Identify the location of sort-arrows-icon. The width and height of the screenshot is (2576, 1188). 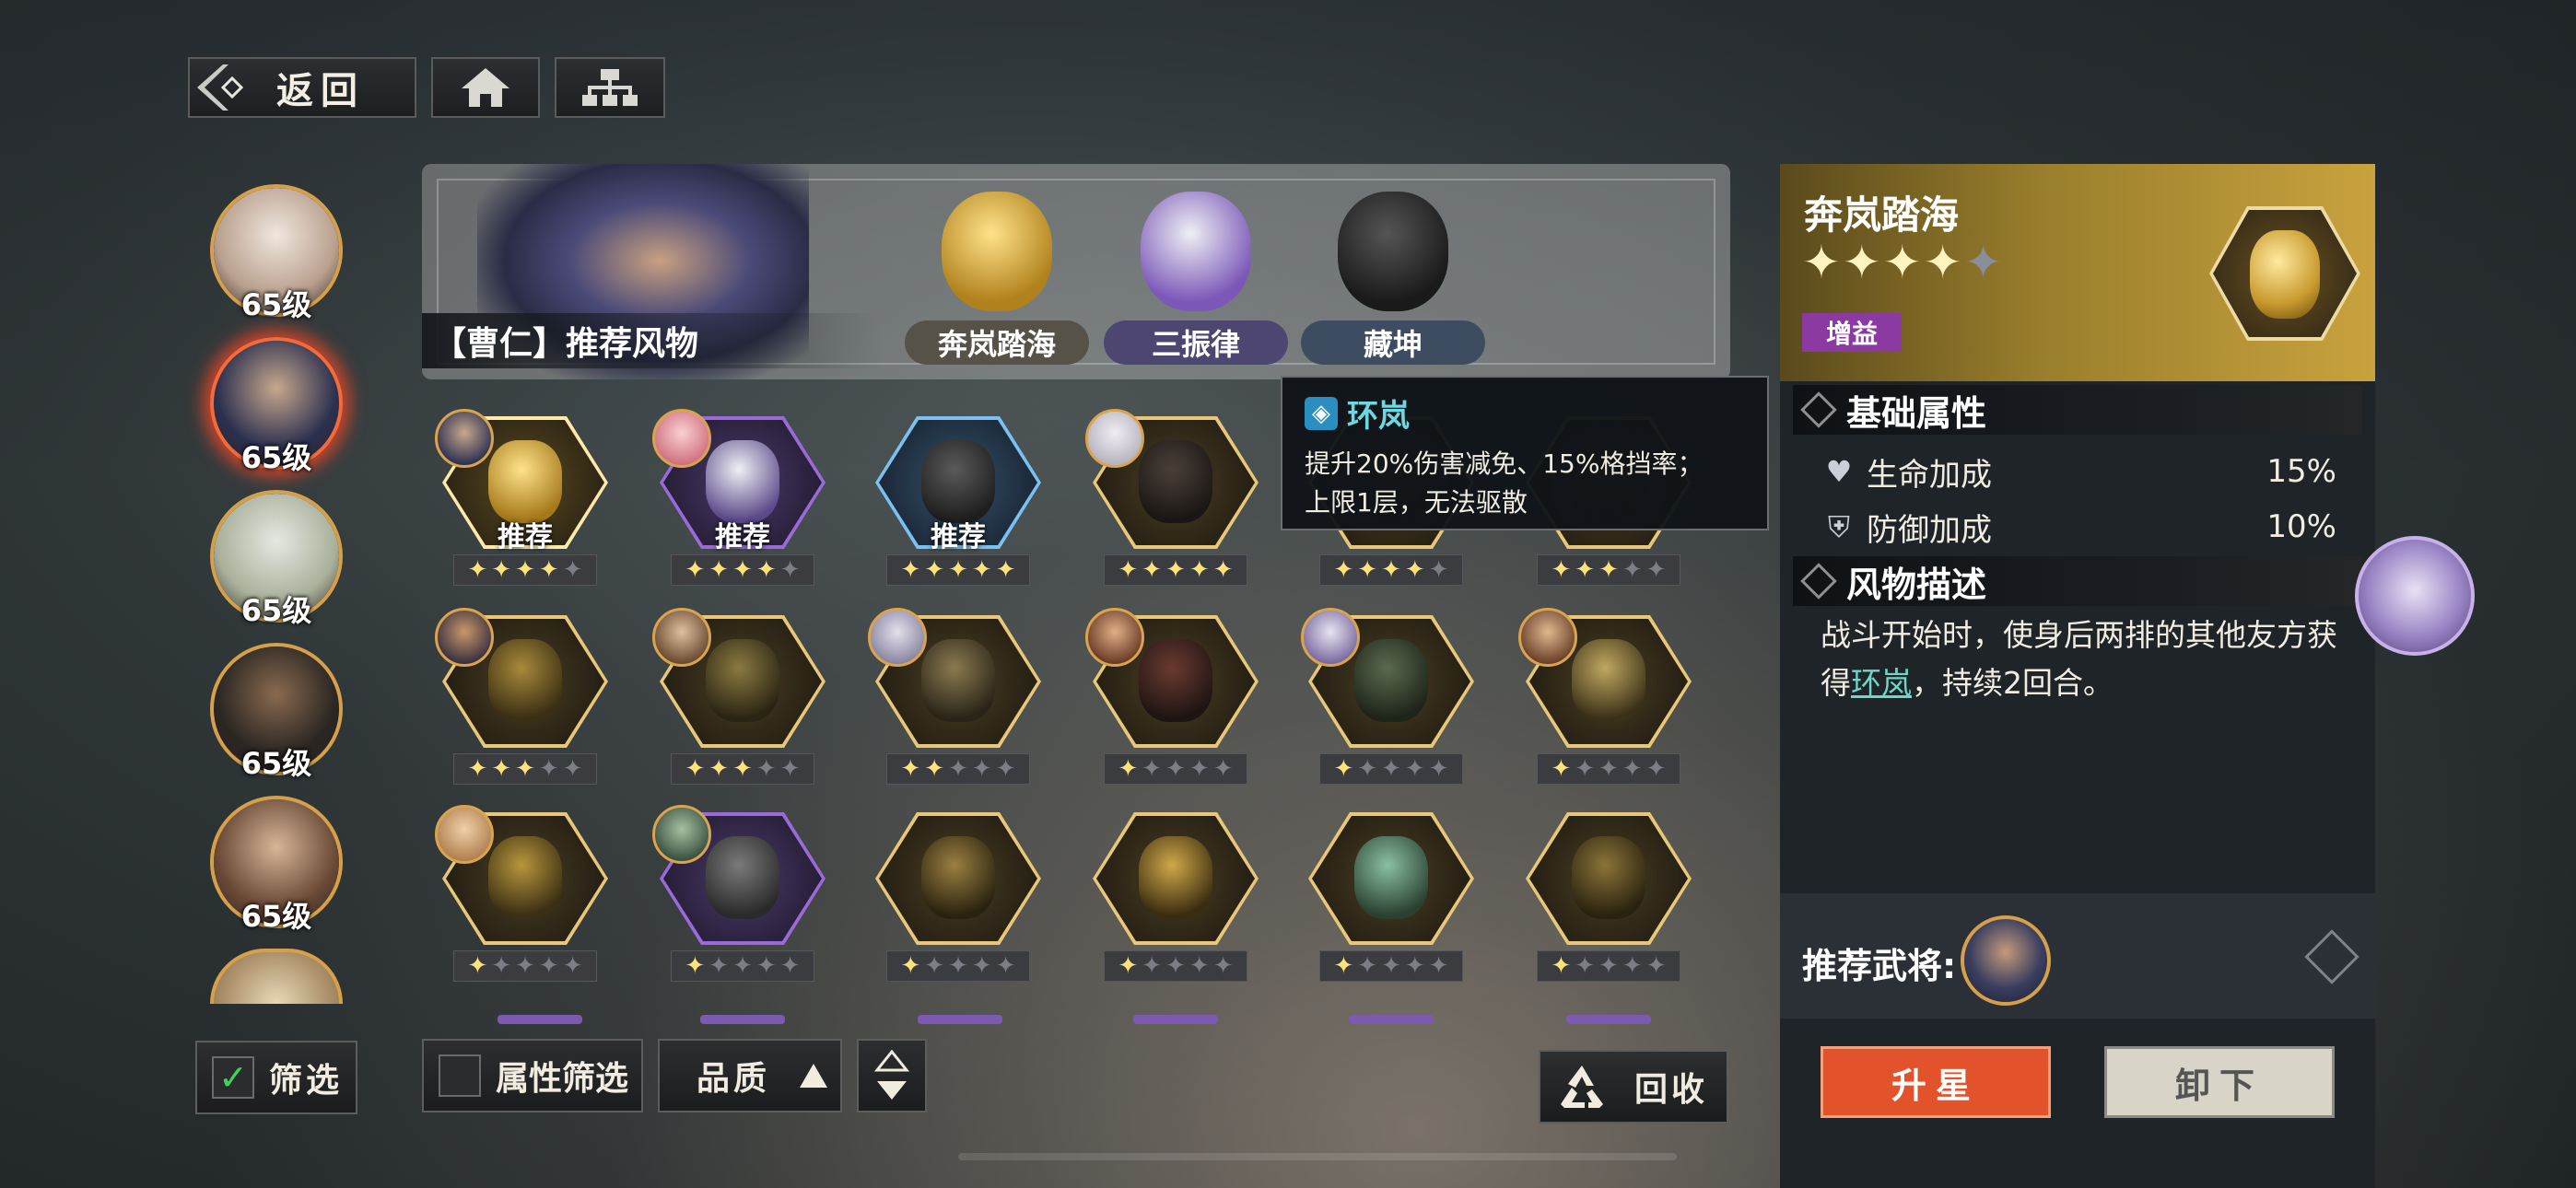
(891, 1075).